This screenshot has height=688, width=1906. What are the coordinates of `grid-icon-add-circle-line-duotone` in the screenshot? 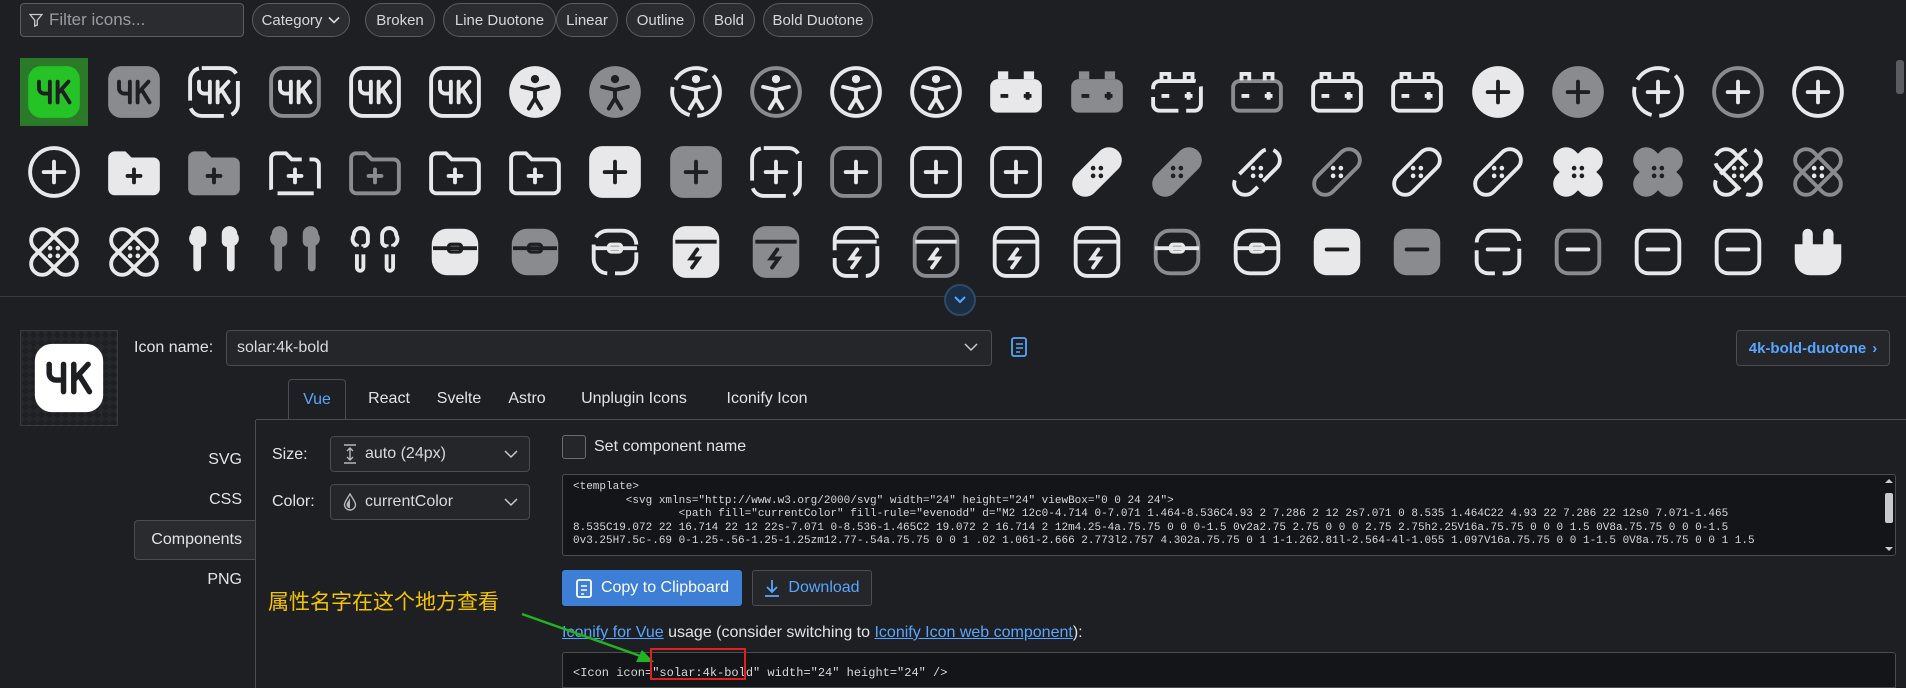 It's located at (1738, 92).